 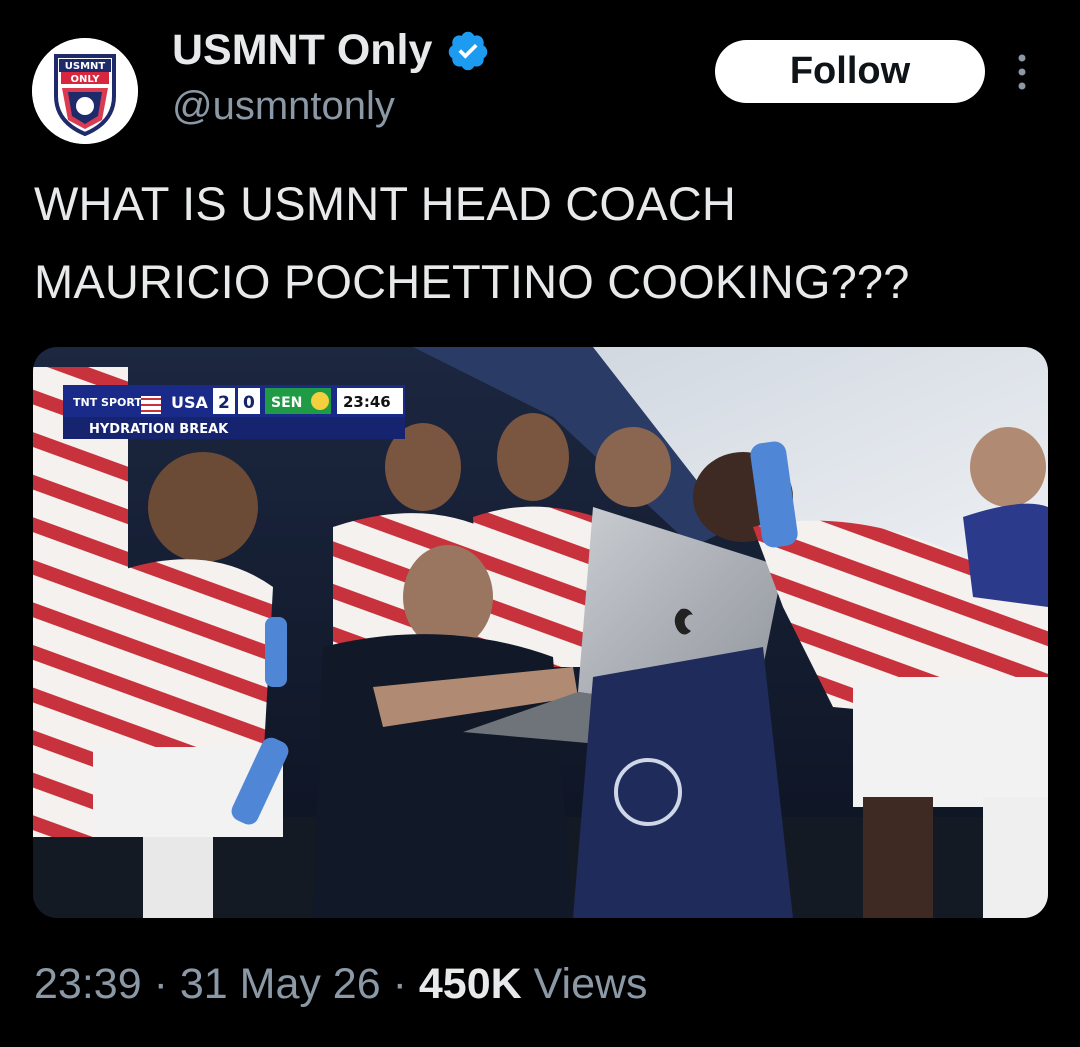 What do you see at coordinates (249, 403) in the screenshot?
I see `scorebug-away-score: 0` at bounding box center [249, 403].